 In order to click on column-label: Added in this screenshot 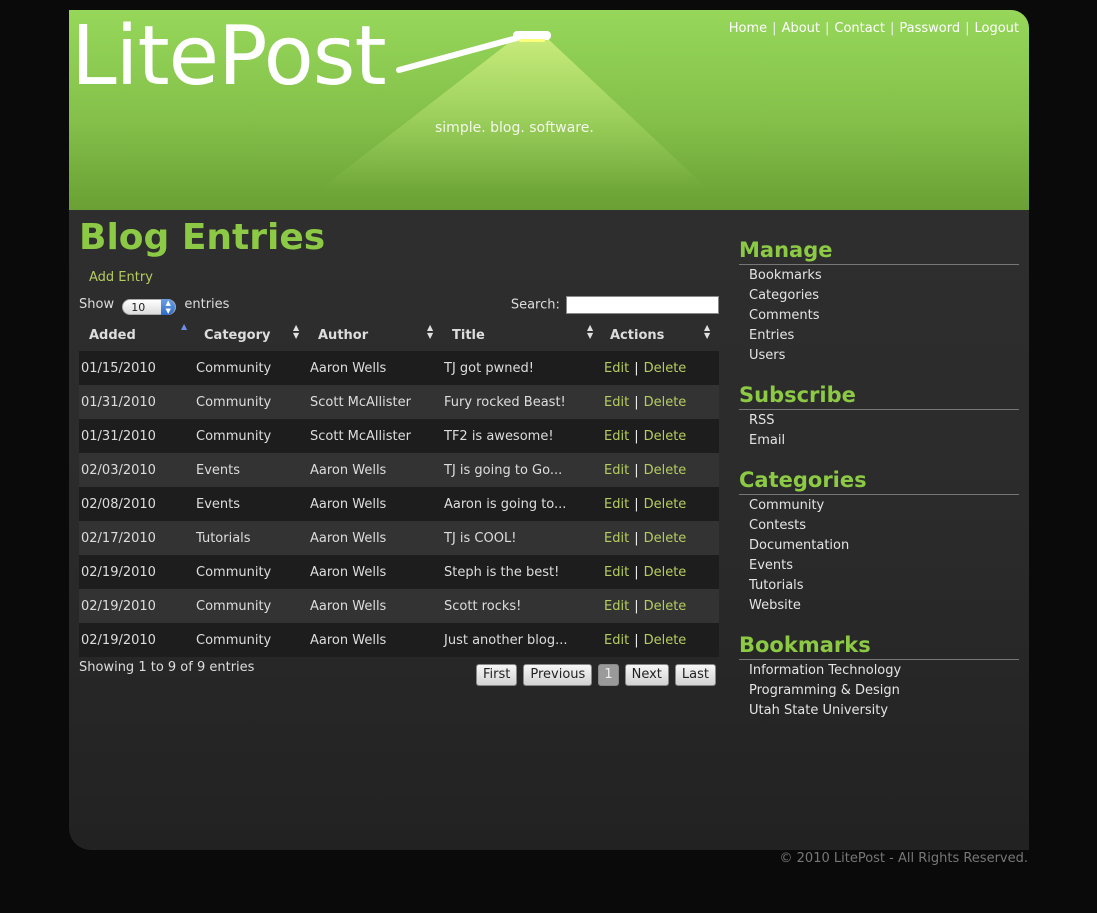, I will do `click(112, 335)`.